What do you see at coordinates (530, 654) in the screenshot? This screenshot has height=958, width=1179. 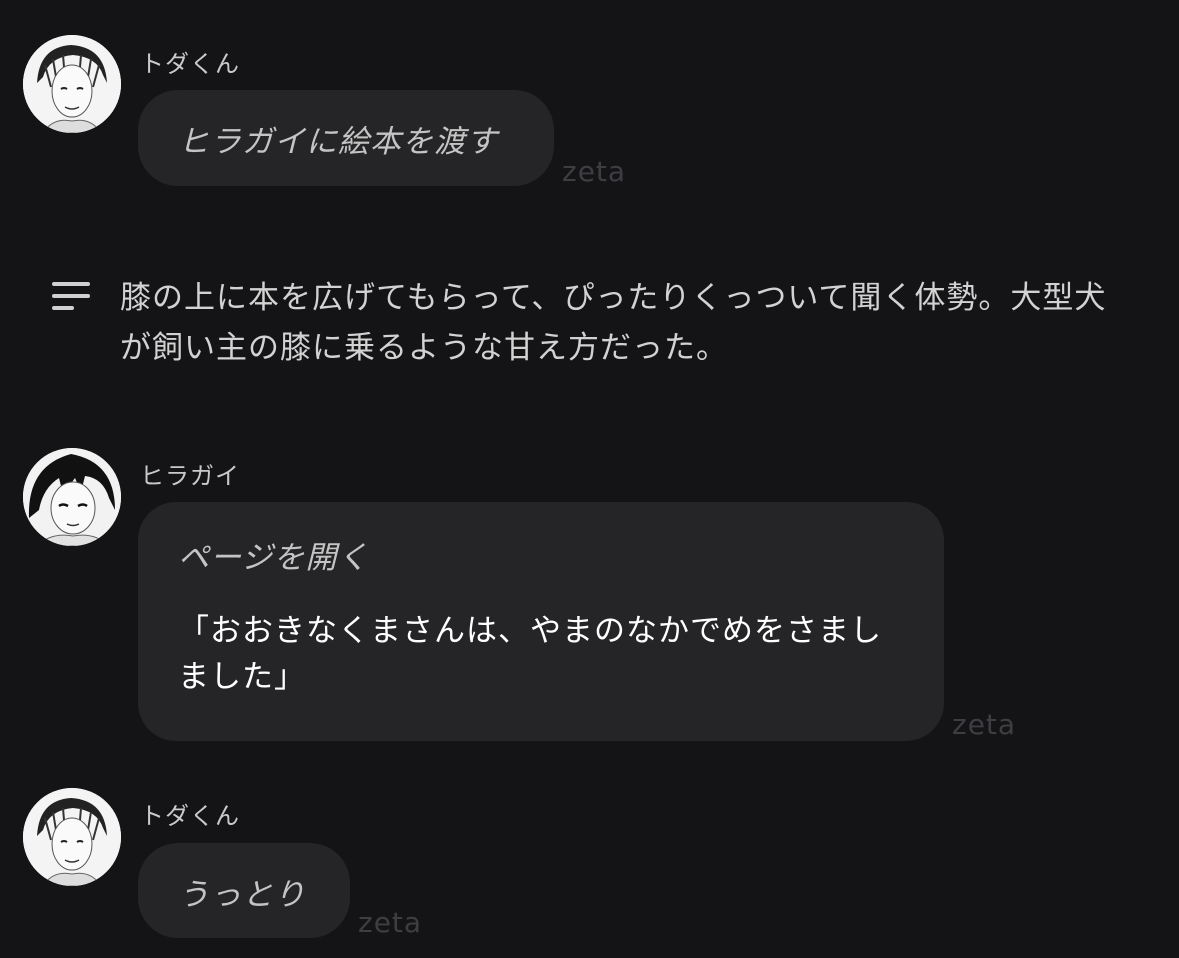 I see `message-quote-text: 「おおきなくまさんは、やまのなかでめをさましました」` at bounding box center [530, 654].